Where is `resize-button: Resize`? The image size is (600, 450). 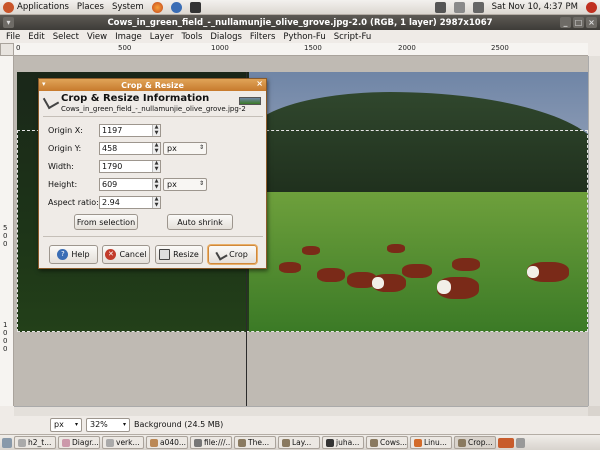
resize-button: Resize is located at coordinates (179, 254).